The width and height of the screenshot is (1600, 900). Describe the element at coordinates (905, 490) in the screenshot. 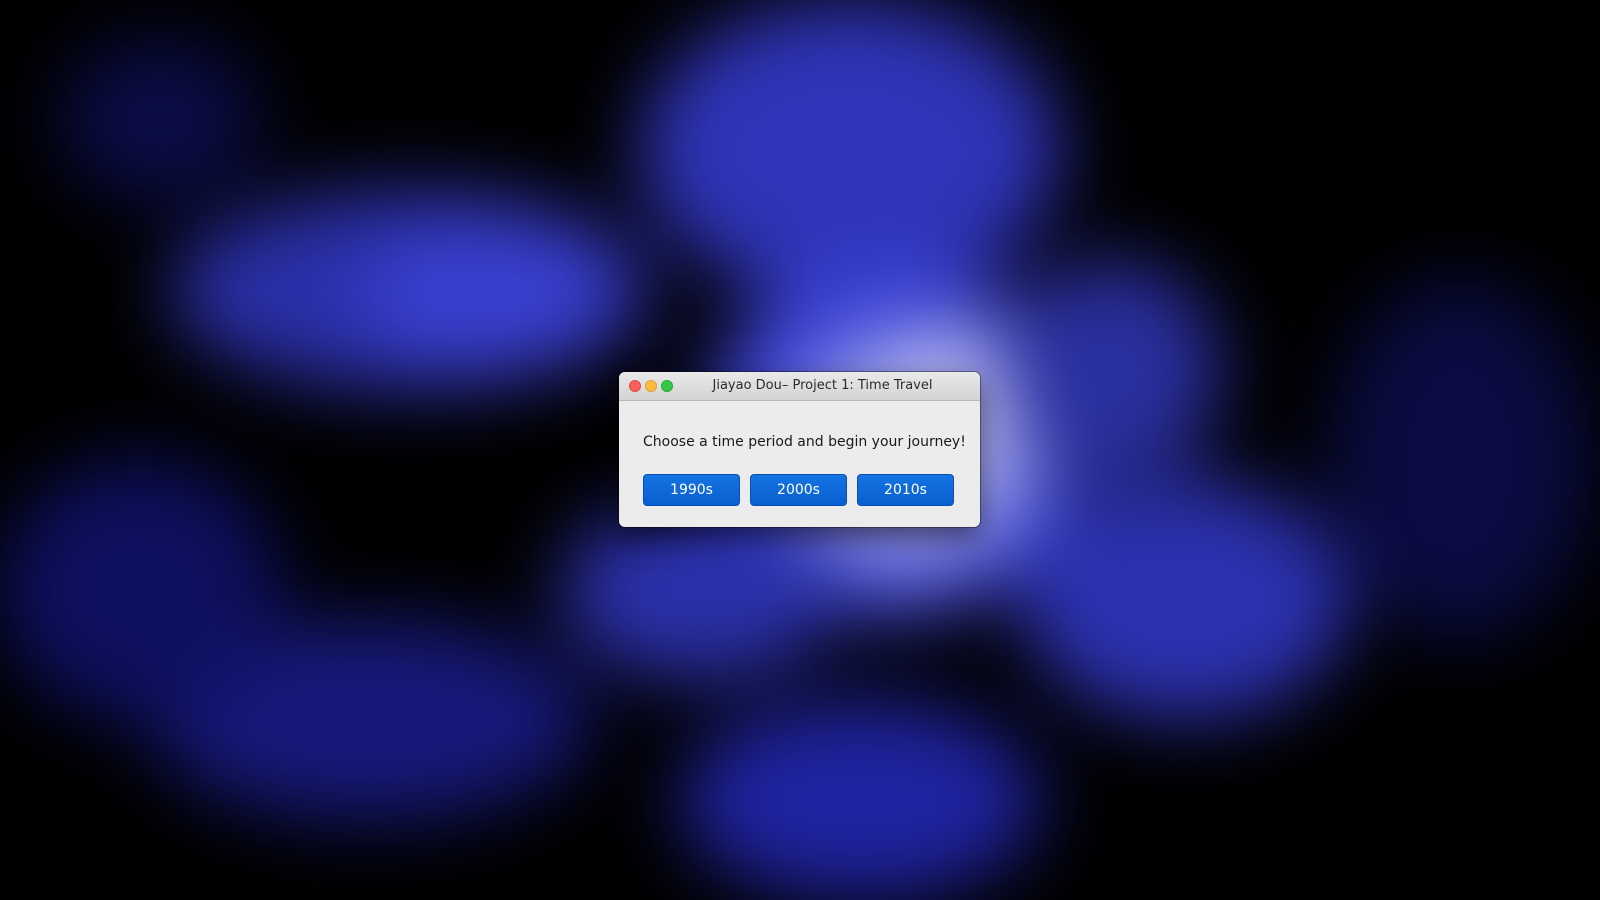

I see `button-2010s: 2010s` at that location.